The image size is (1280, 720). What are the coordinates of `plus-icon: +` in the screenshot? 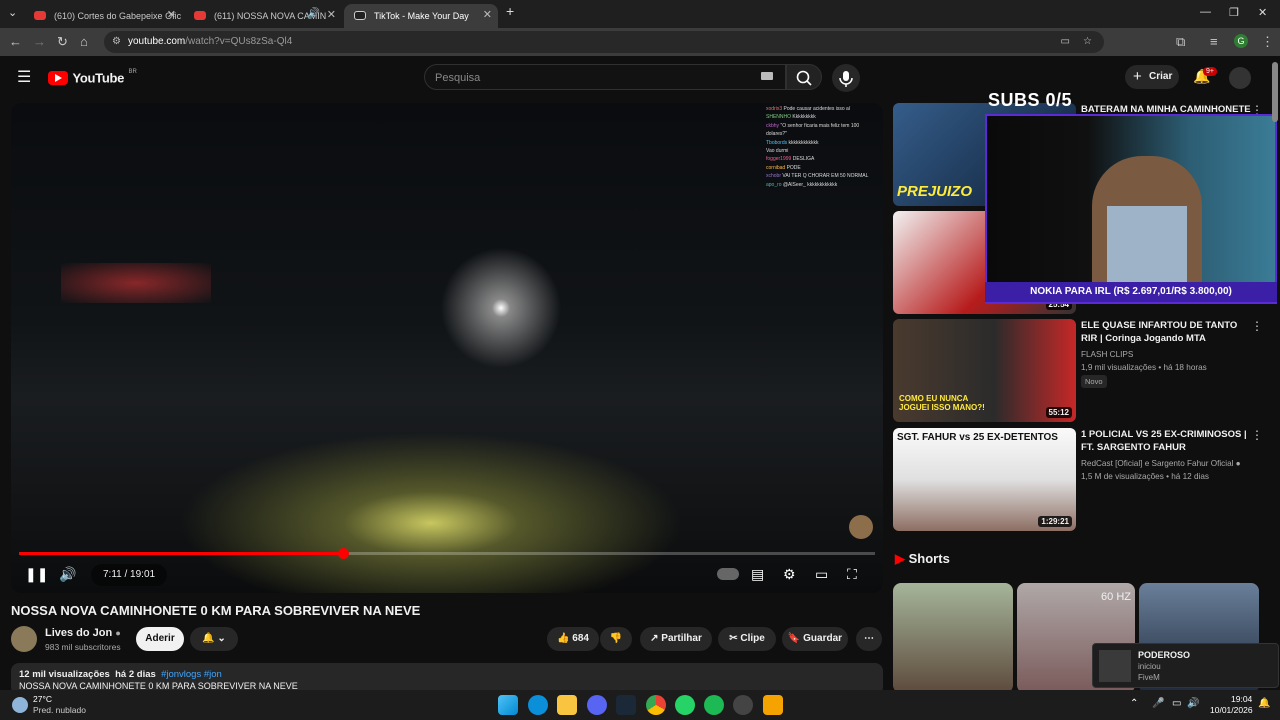 It's located at (1137, 76).